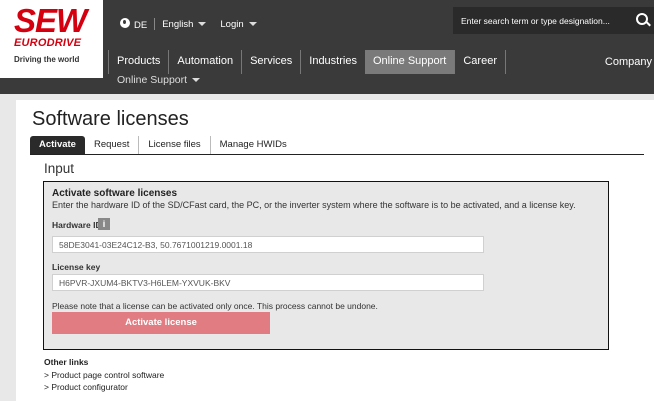  Describe the element at coordinates (204, 62) in the screenshot. I see `nav-item-automation: Automation` at that location.